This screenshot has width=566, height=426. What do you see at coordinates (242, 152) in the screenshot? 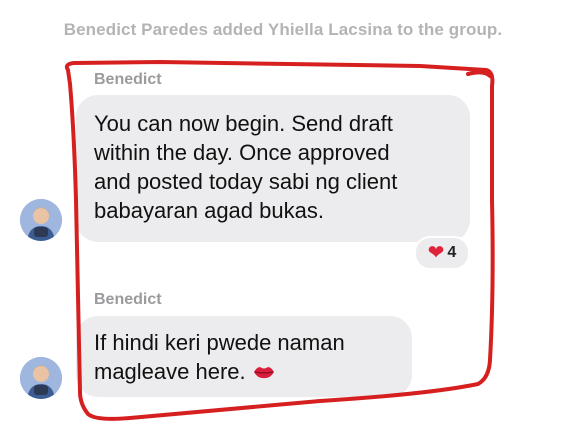
I see `message-line: within the day. Once approved` at bounding box center [242, 152].